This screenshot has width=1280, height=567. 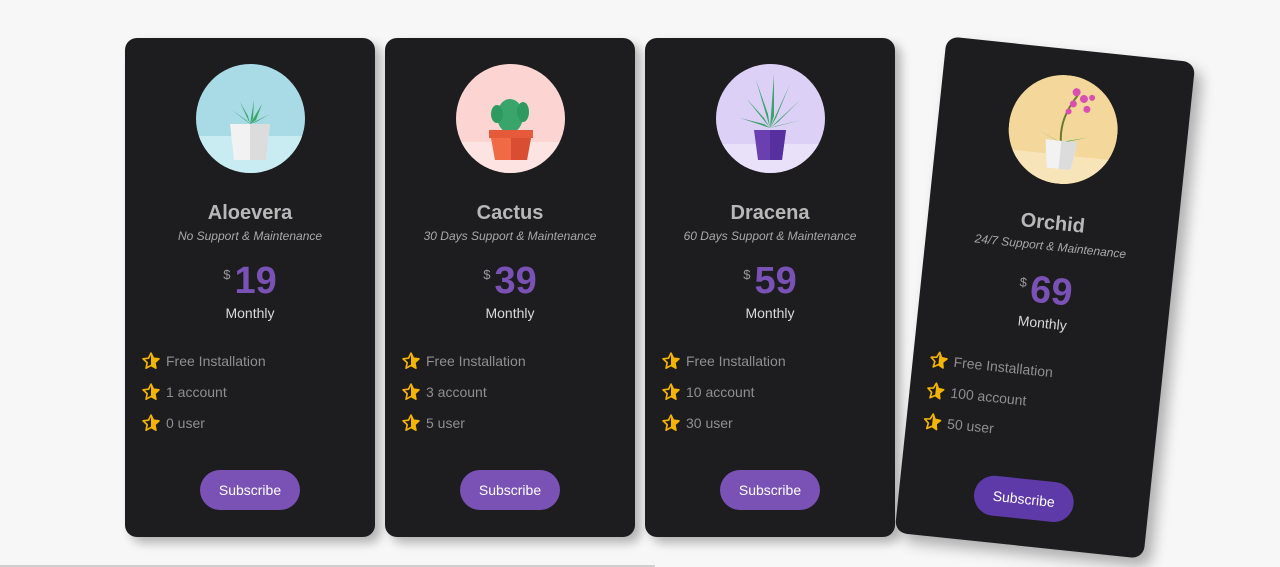 What do you see at coordinates (1034, 401) in the screenshot?
I see `feature-list: Free Installation 100 account 50 user` at bounding box center [1034, 401].